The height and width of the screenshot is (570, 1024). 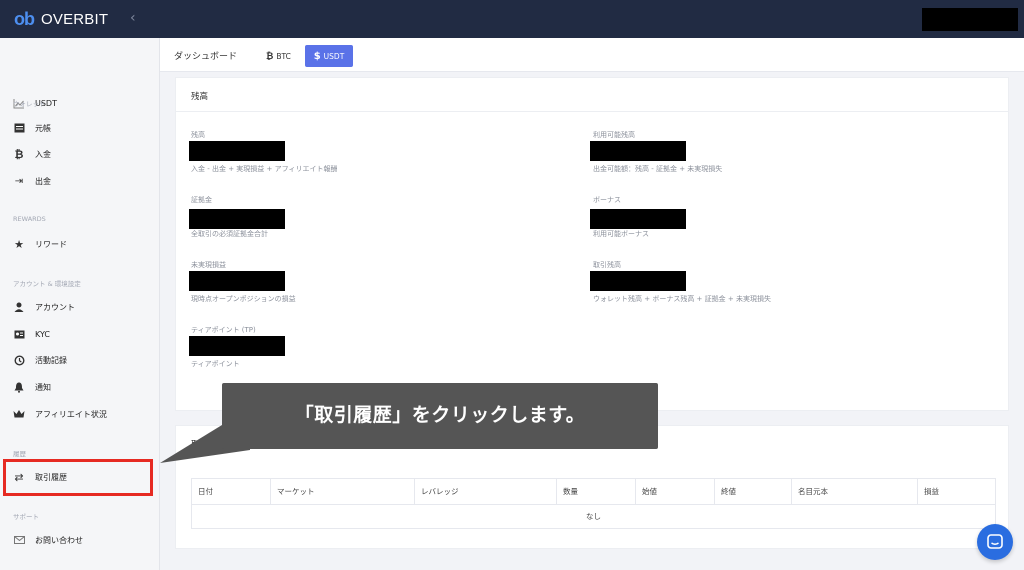 I want to click on btc-label: BTC, so click(x=283, y=56).